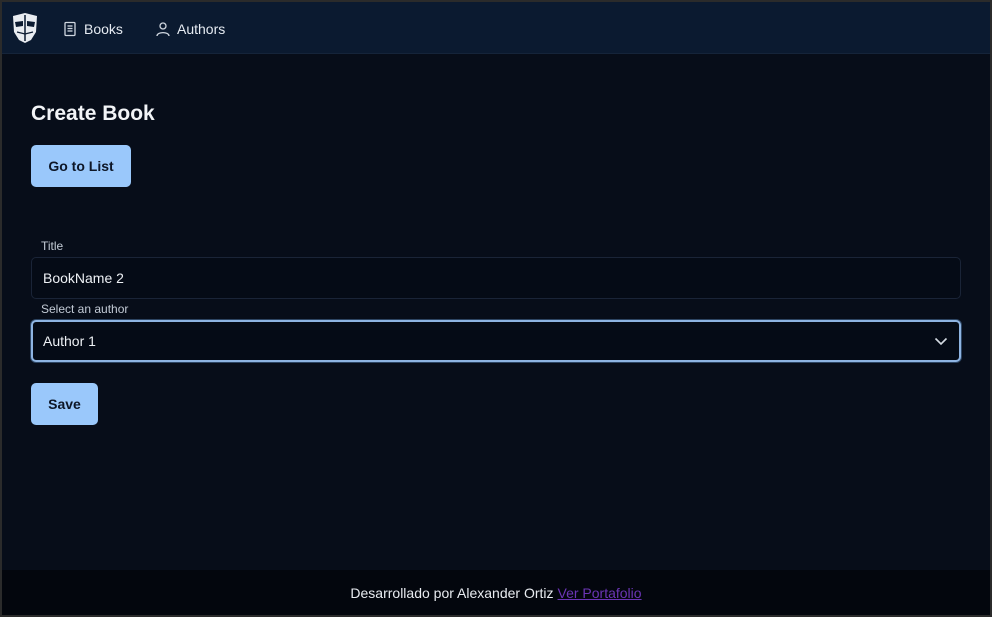 Image resolution: width=992 pixels, height=617 pixels. What do you see at coordinates (496, 278) in the screenshot?
I see `title-input: BookName 2` at bounding box center [496, 278].